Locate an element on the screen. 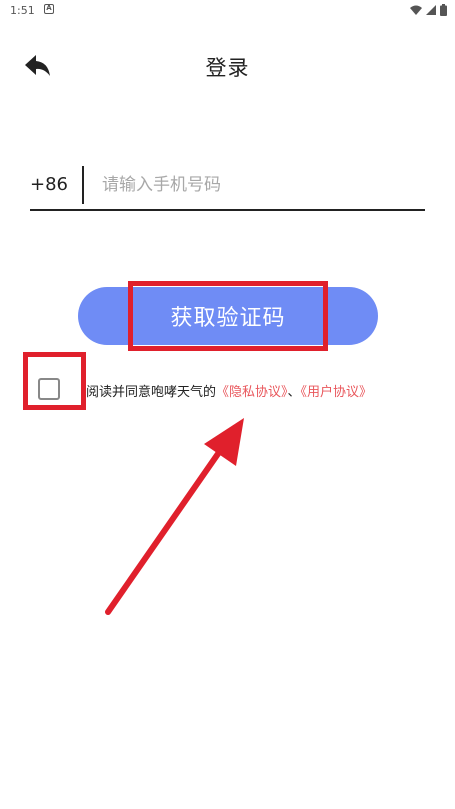 Image resolution: width=455 pixels, height=809 pixels. country-code: +86 is located at coordinates (49, 184).